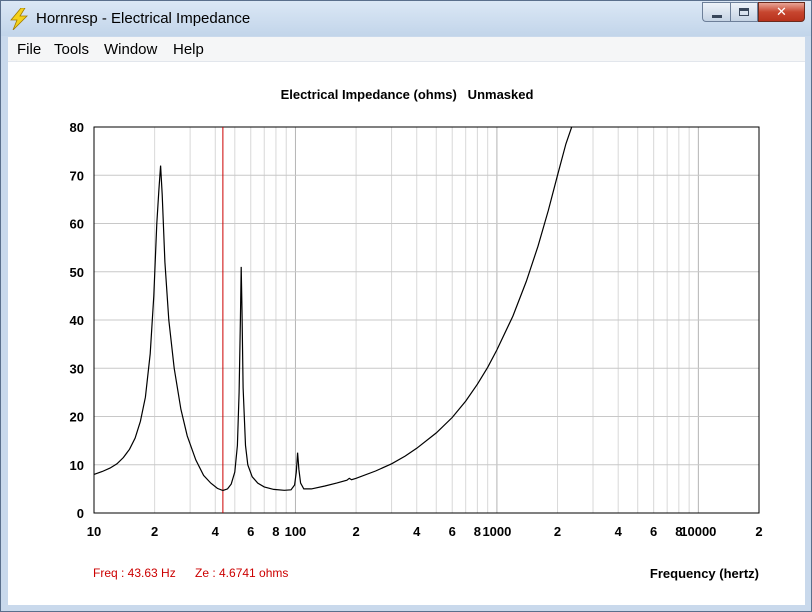  Describe the element at coordinates (130, 49) in the screenshot. I see `menu-window: Window` at that location.